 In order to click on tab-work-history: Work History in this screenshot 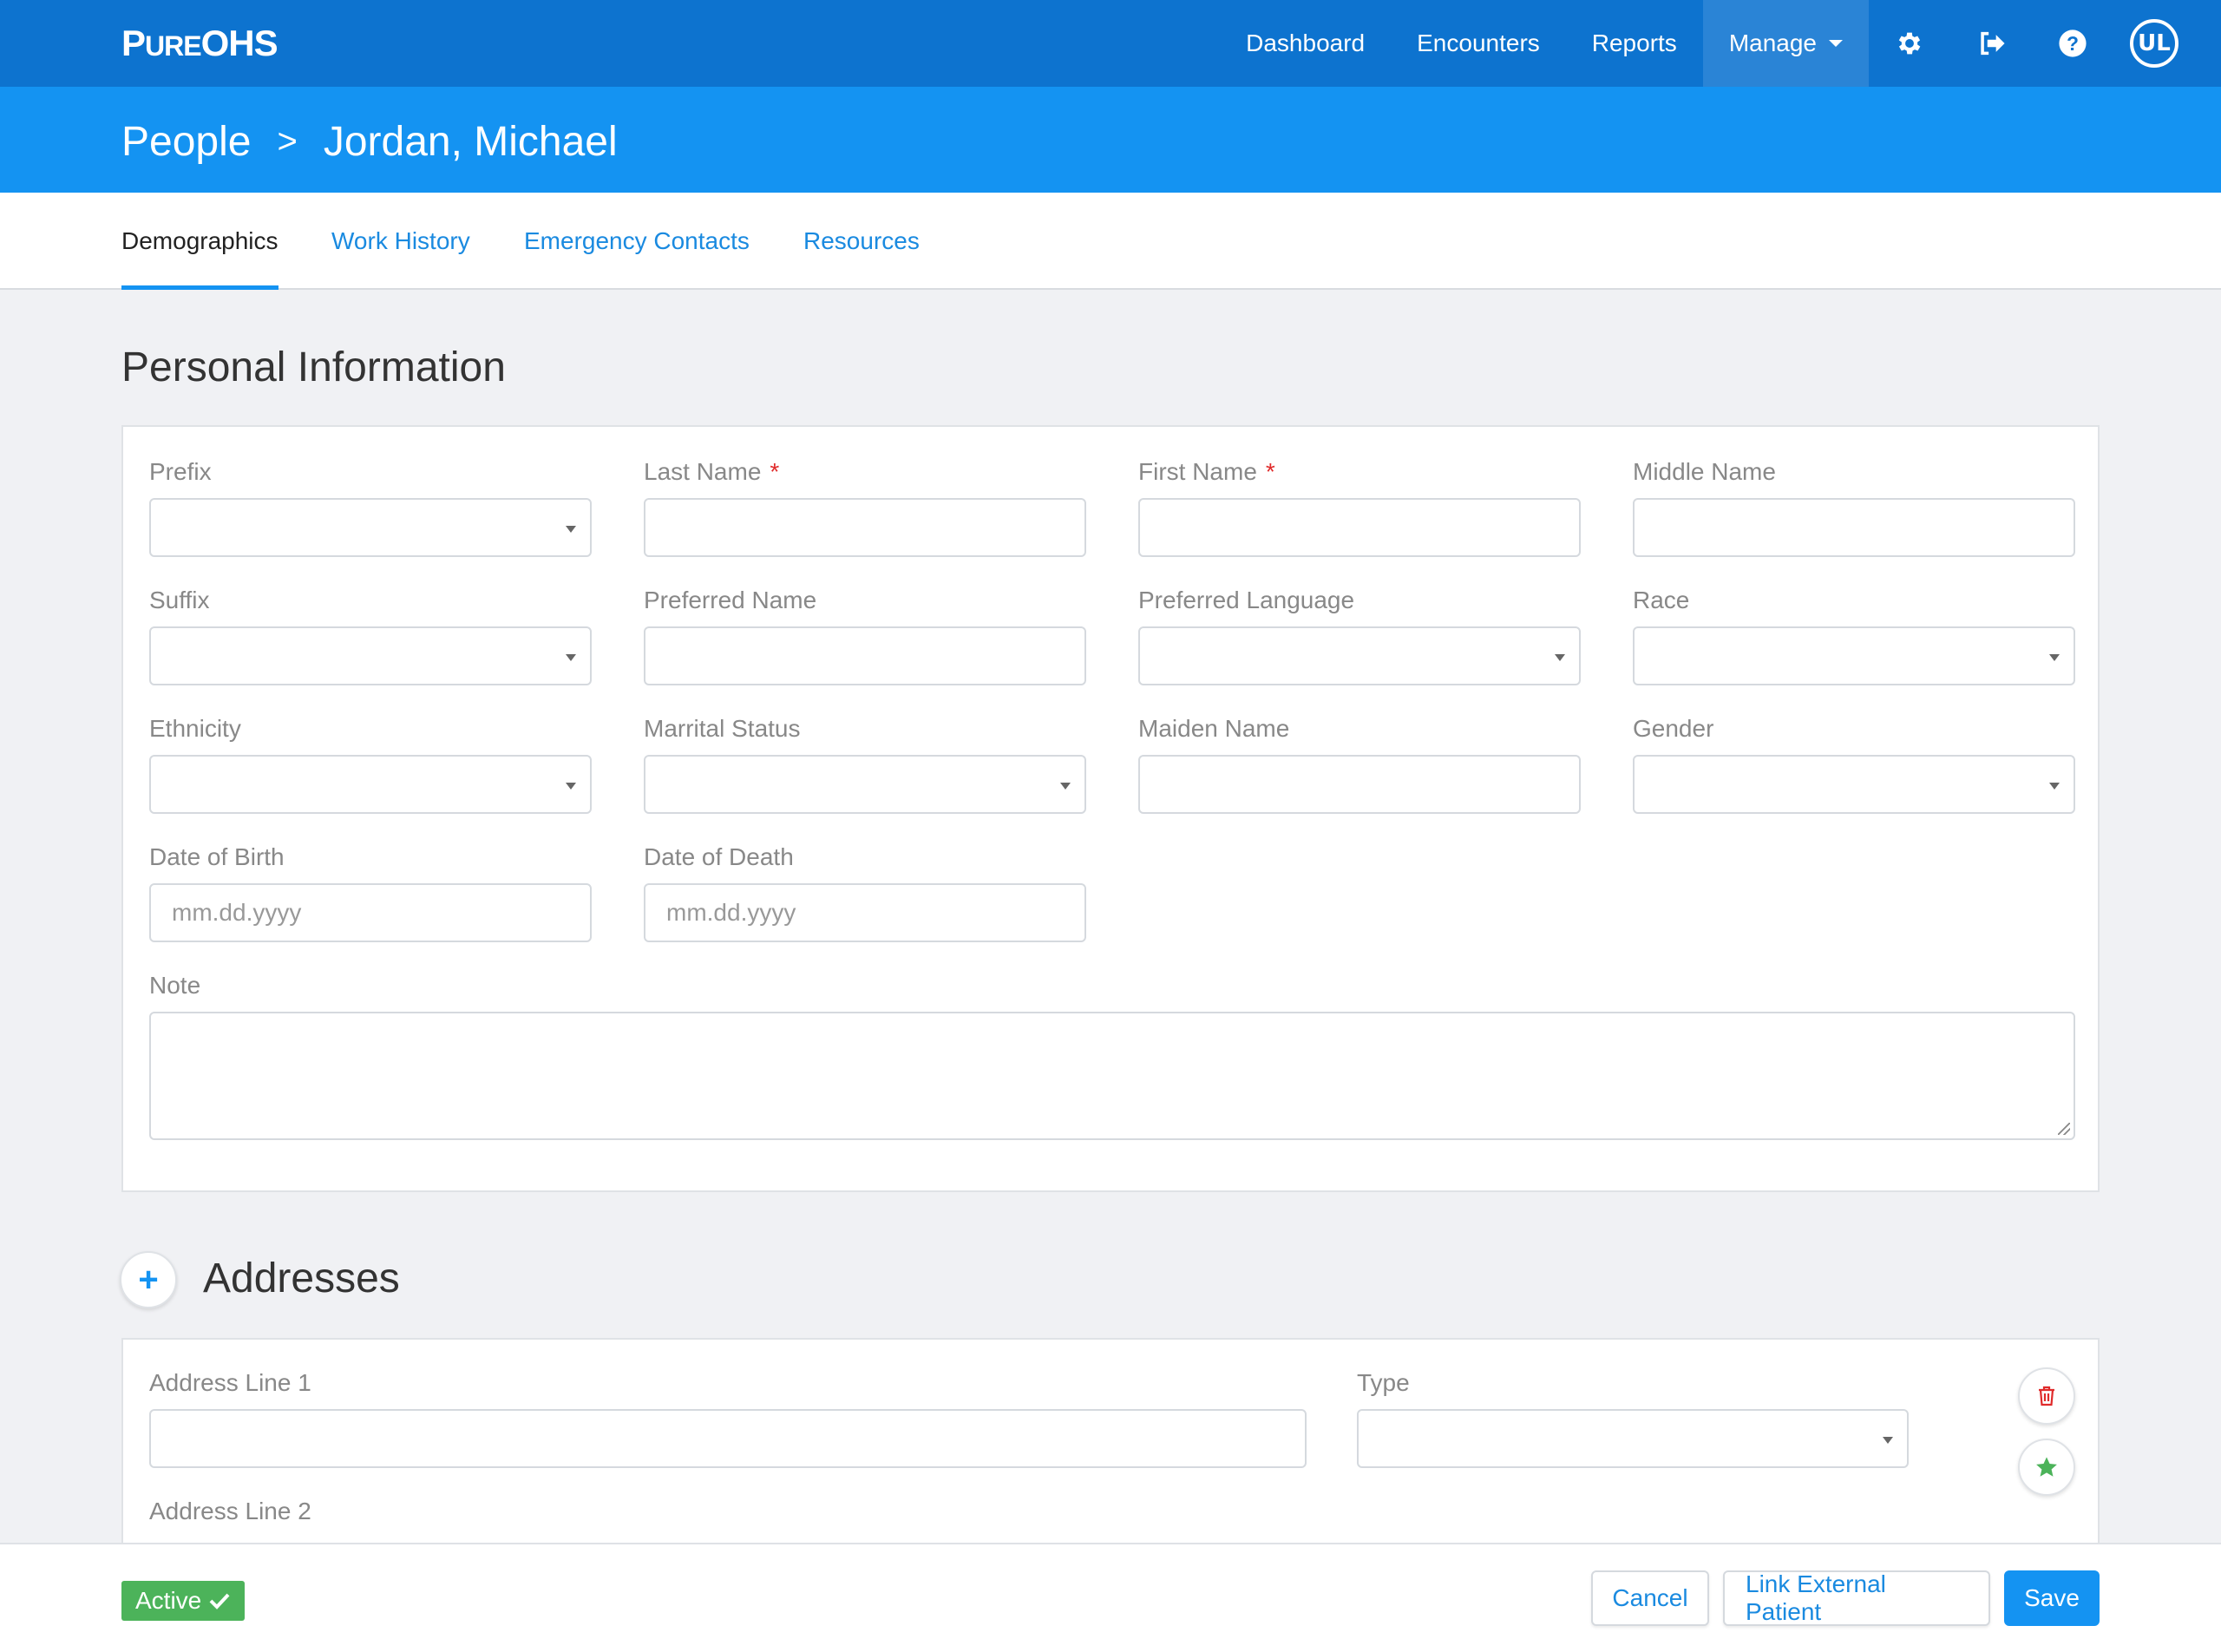, I will do `click(400, 241)`.